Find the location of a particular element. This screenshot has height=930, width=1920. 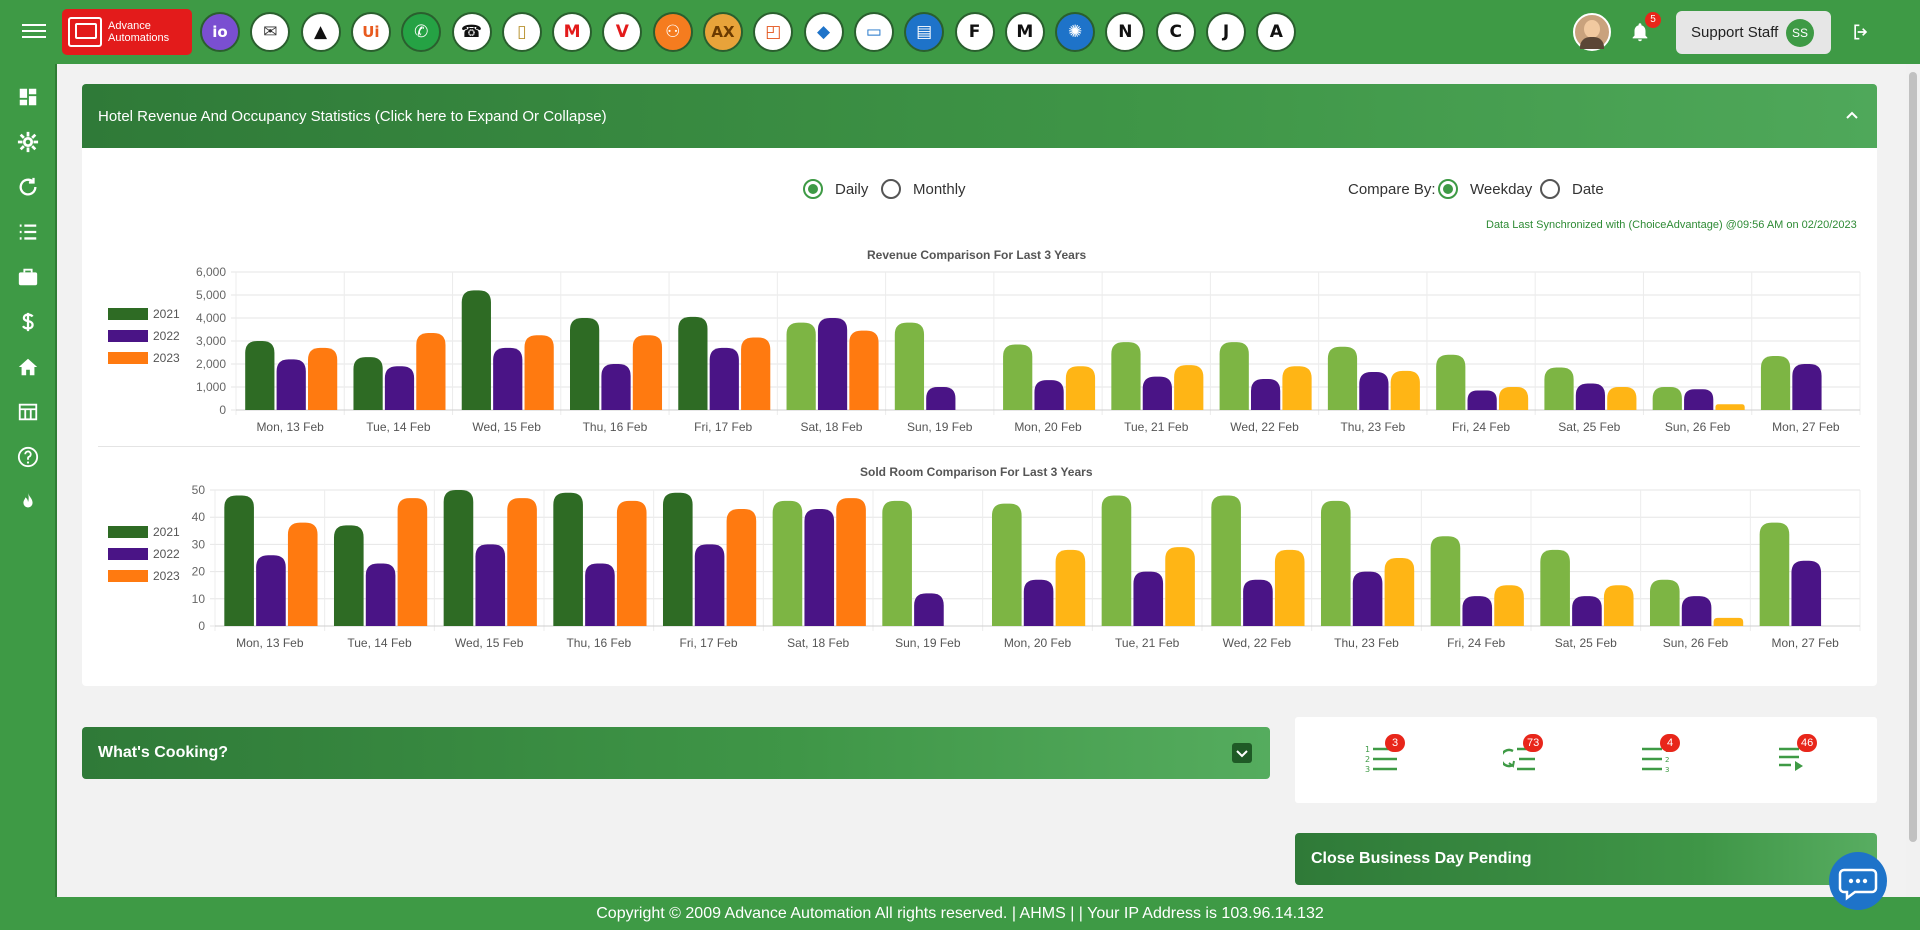

chat-support-button is located at coordinates (1858, 881).